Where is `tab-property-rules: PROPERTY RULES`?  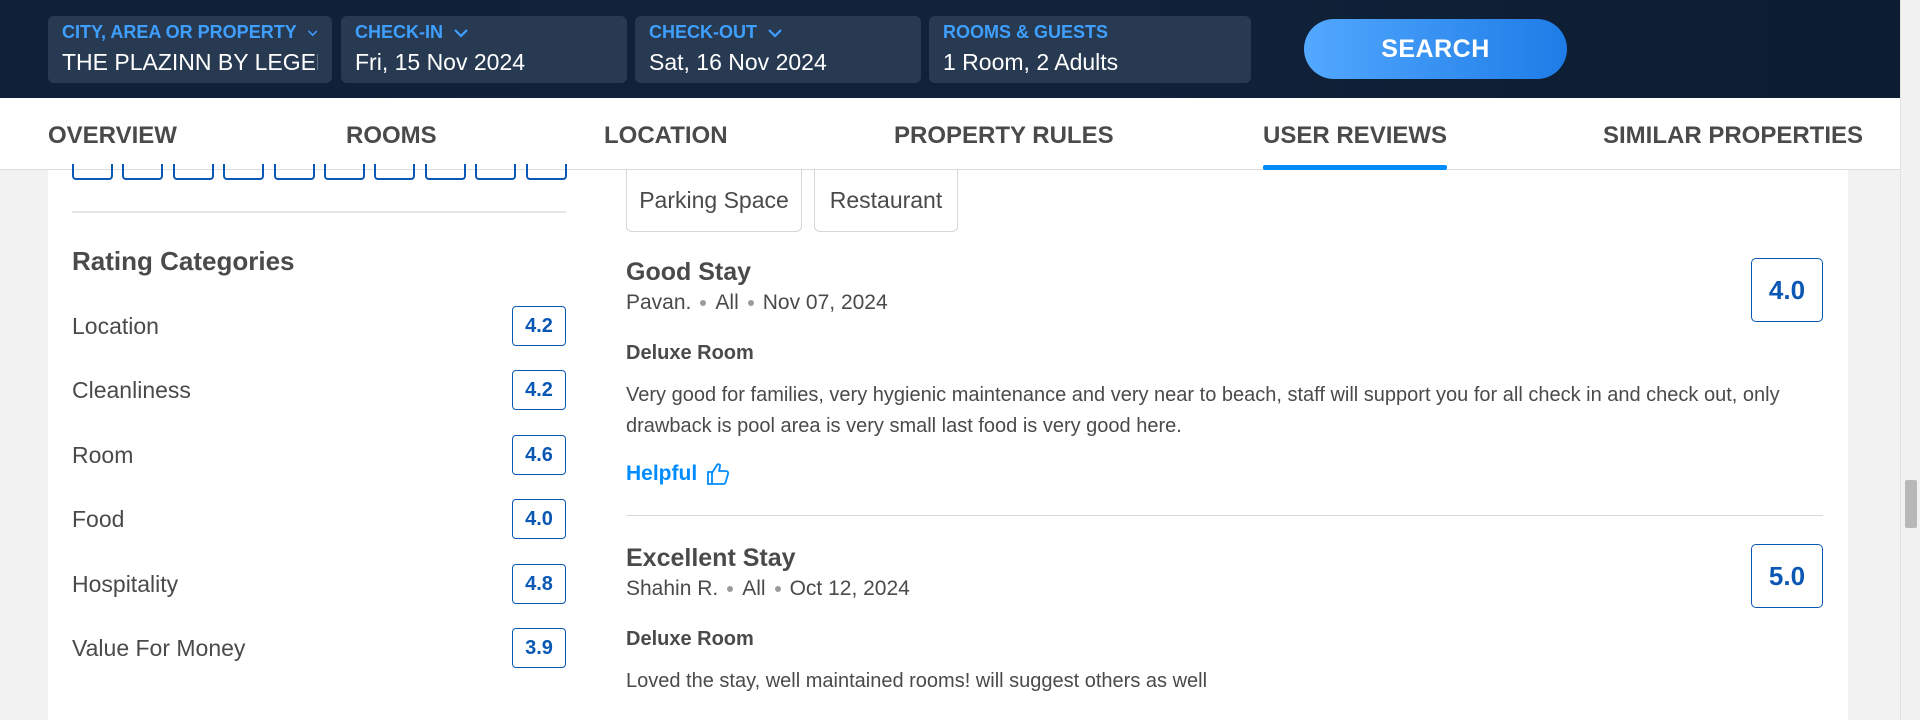 tab-property-rules: PROPERTY RULES is located at coordinates (1004, 134).